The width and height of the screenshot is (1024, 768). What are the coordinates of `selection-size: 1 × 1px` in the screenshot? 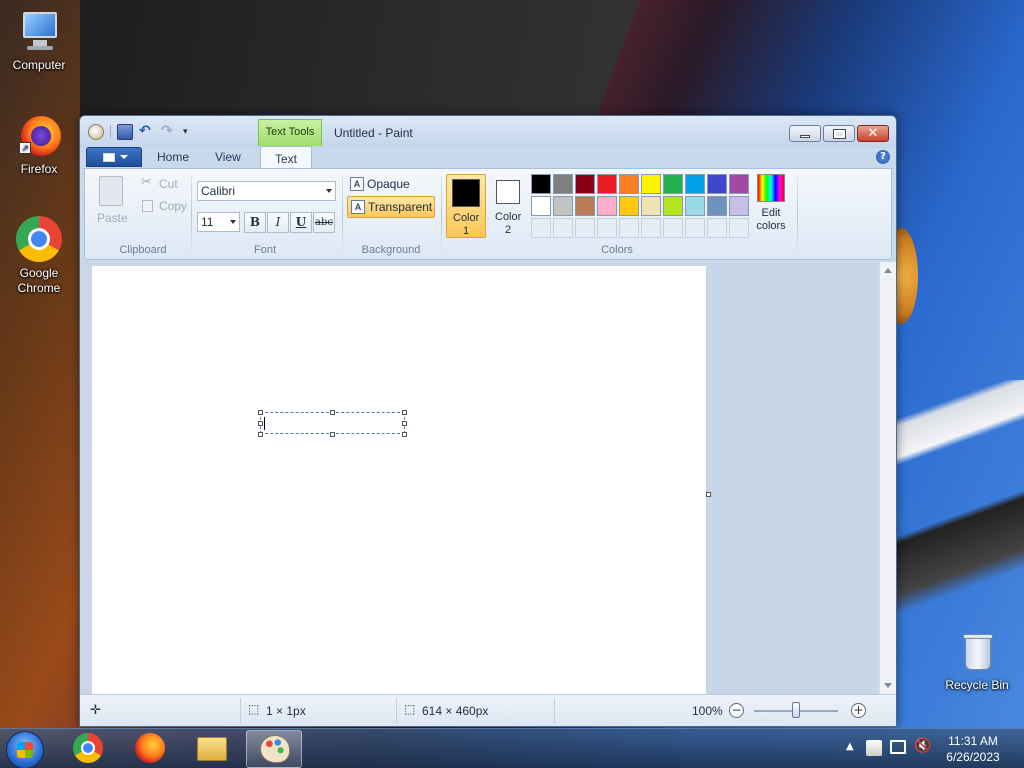 It's located at (286, 711).